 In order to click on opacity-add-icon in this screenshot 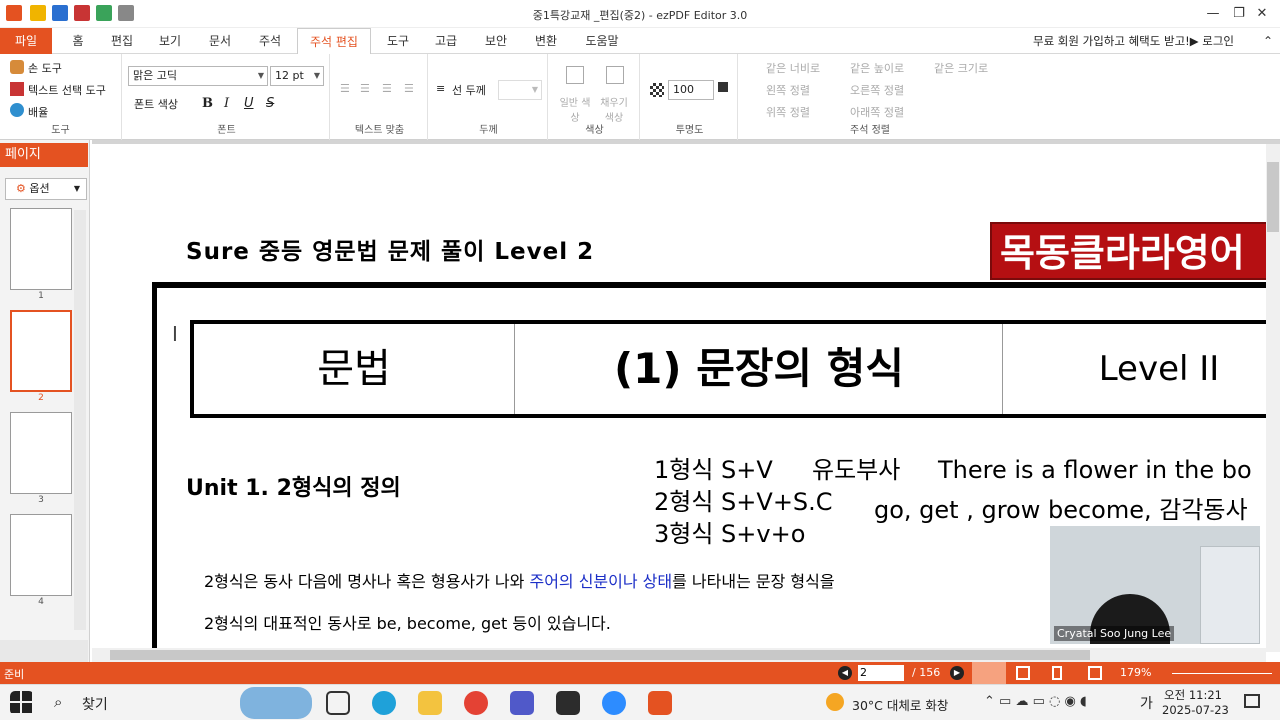, I will do `click(723, 87)`.